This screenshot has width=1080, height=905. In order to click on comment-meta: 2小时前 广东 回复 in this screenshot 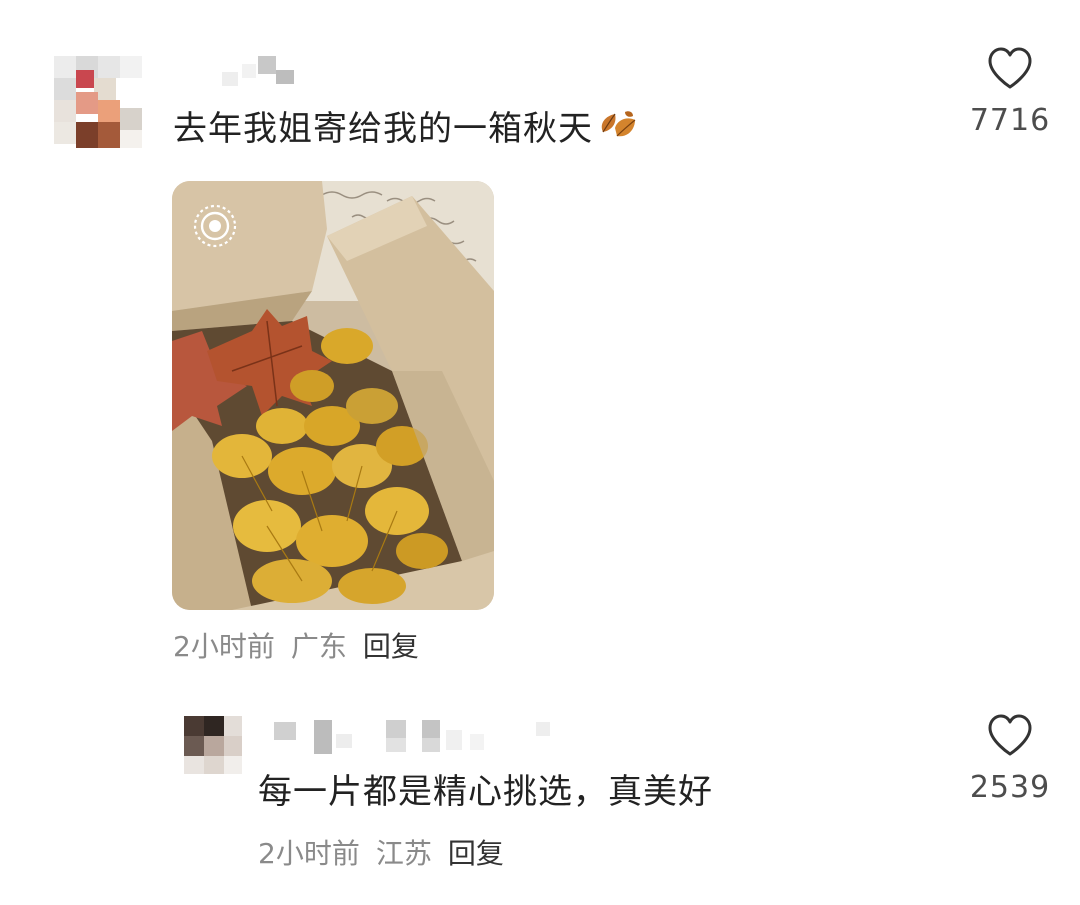, I will do `click(296, 647)`.